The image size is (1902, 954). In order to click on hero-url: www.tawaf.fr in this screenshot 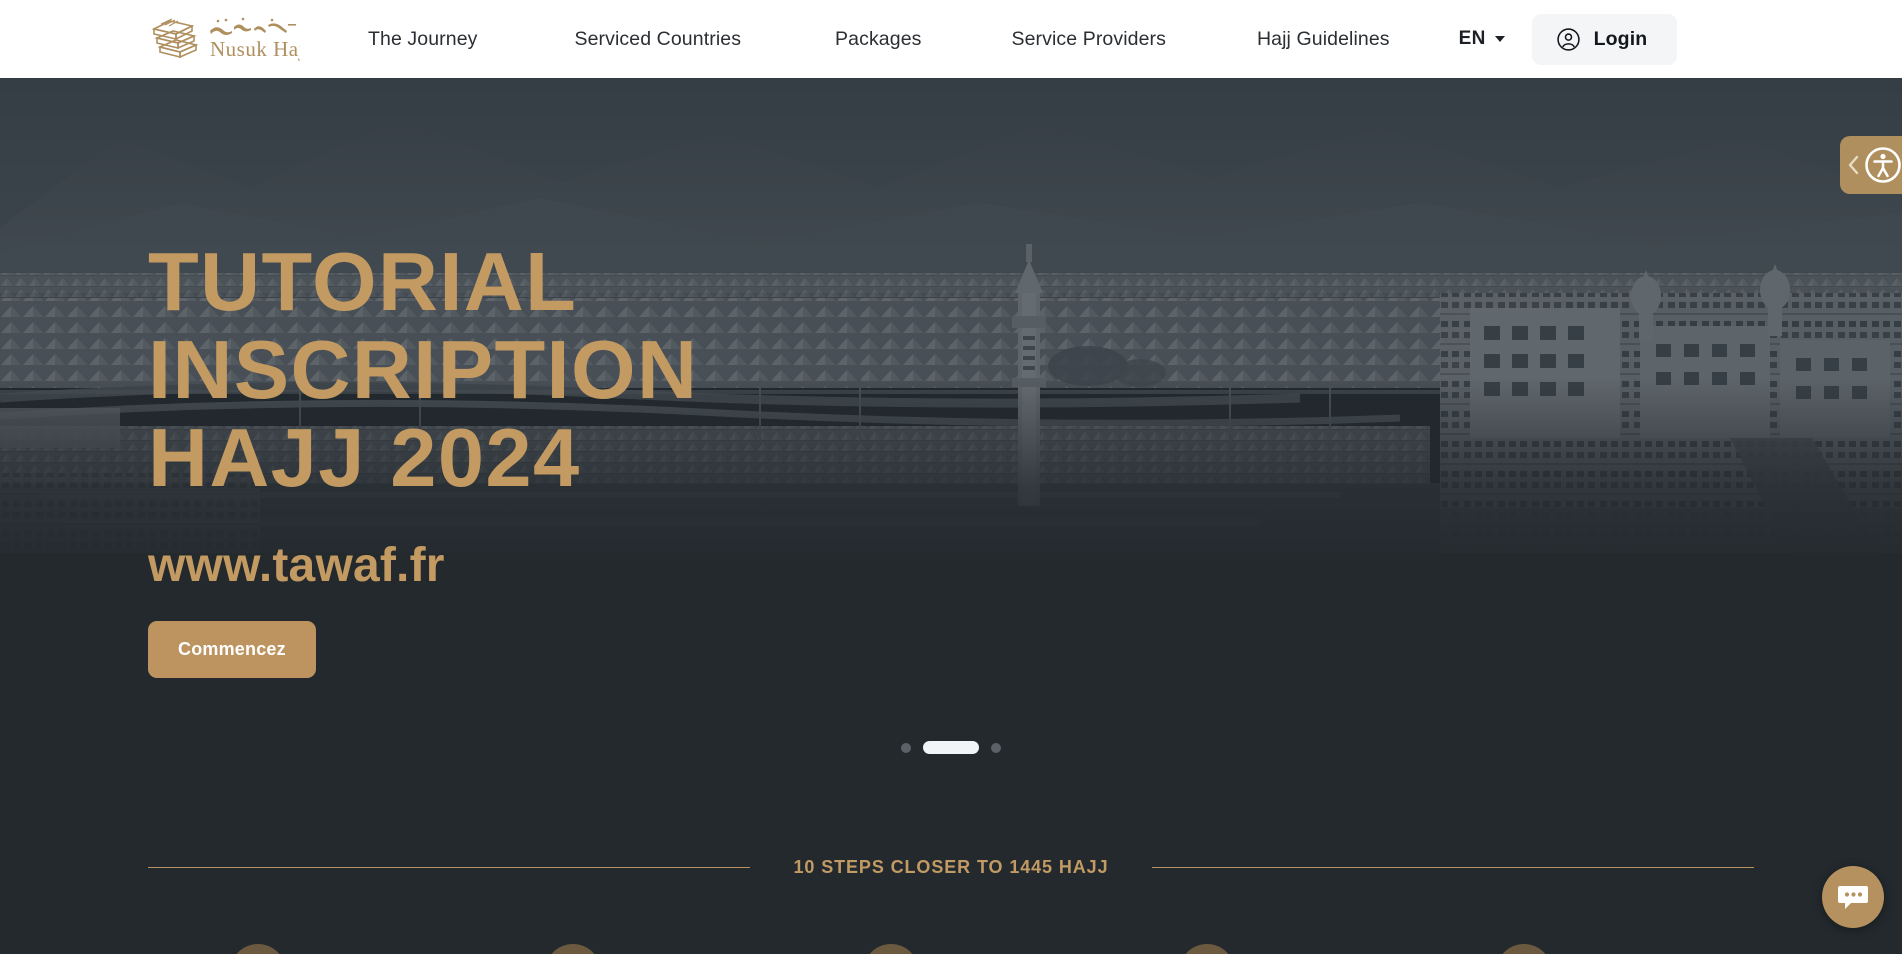, I will do `click(296, 565)`.